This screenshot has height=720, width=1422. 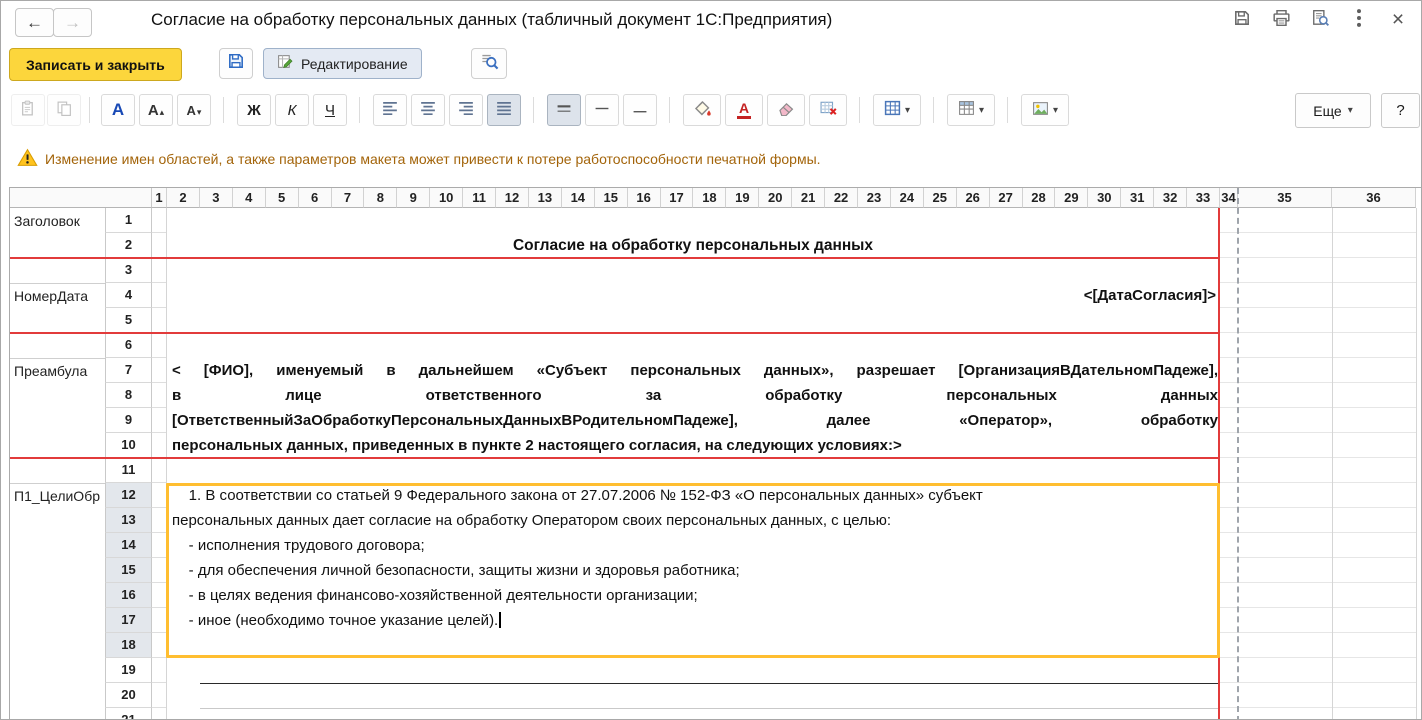 I want to click on copy-button, so click(x=64, y=110).